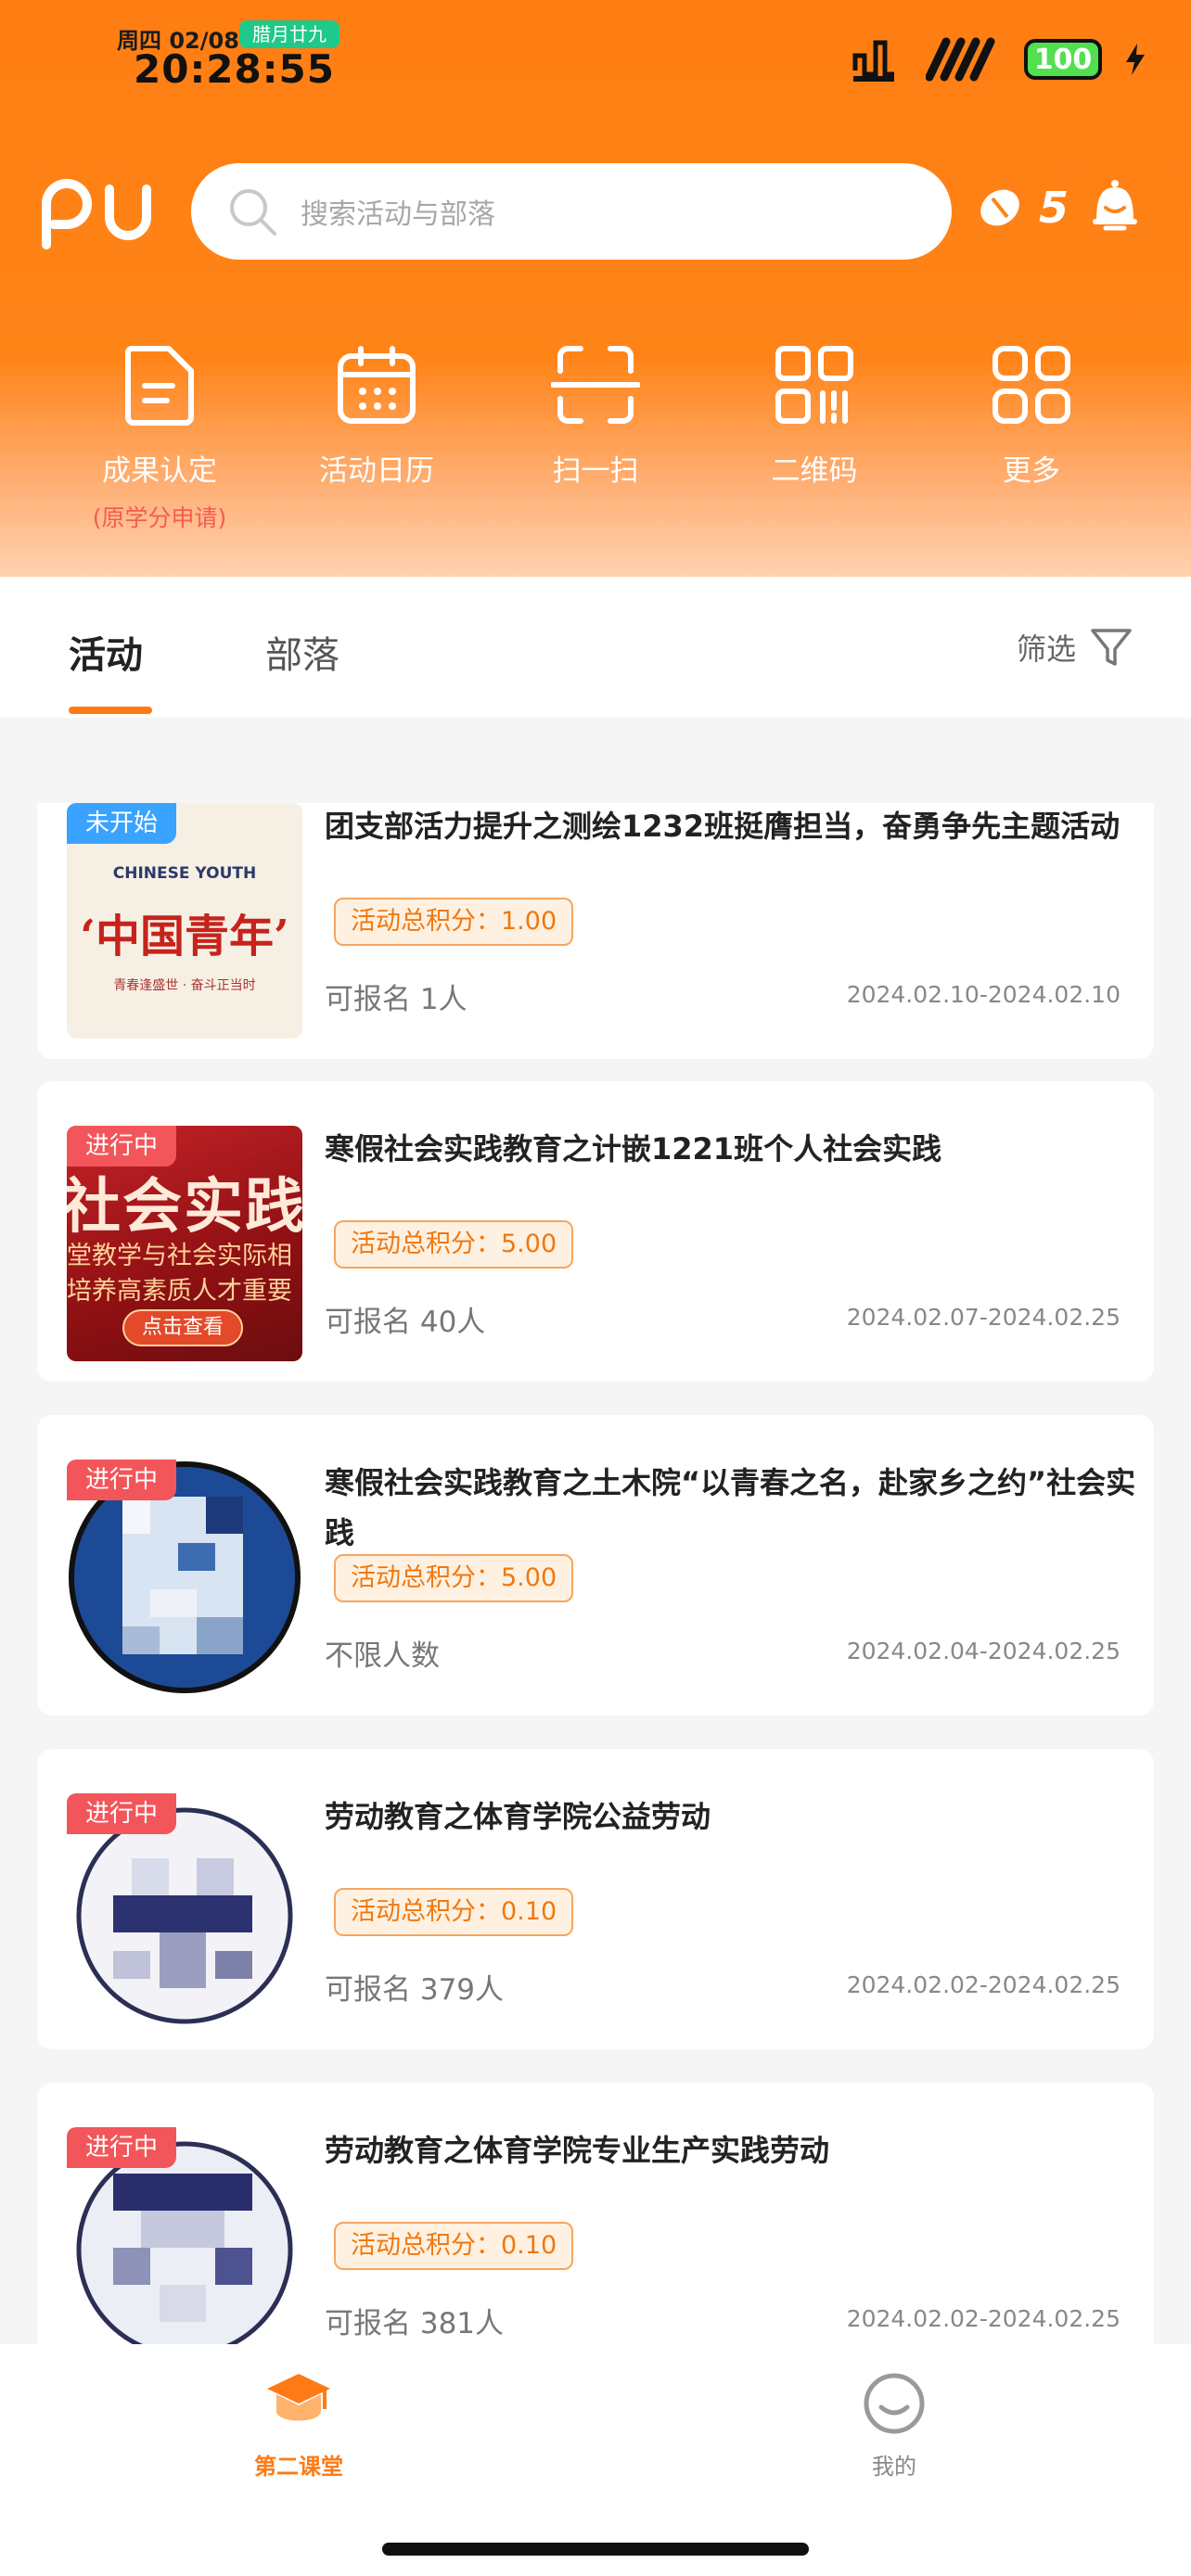 Image resolution: width=1191 pixels, height=2576 pixels. I want to click on thumbnail-caption-cn: ‘中国青年’, so click(184, 937).